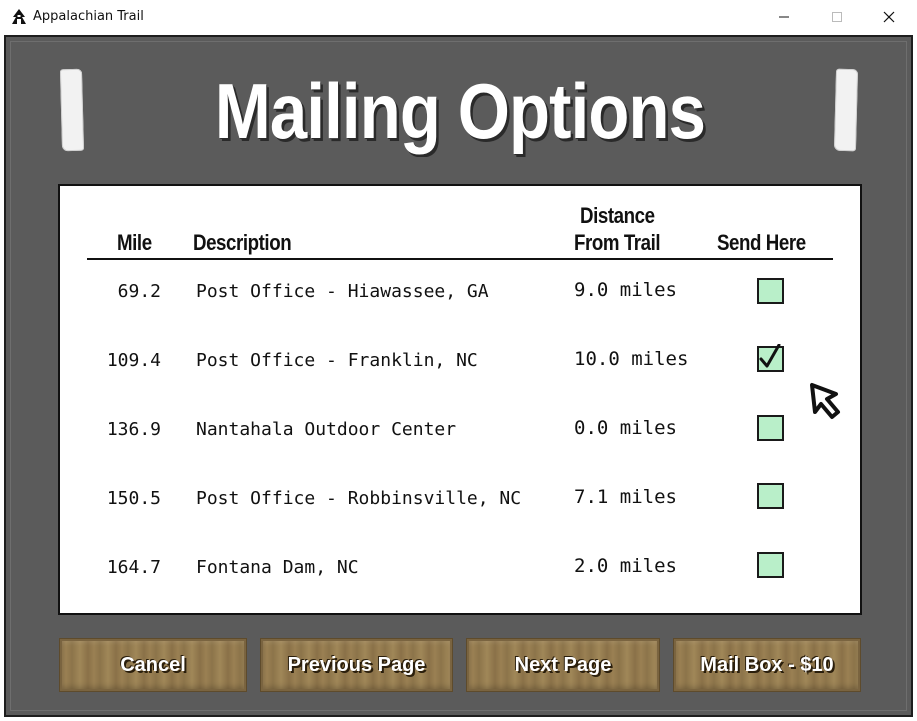 This screenshot has height=721, width=917. Describe the element at coordinates (133, 498) in the screenshot. I see `row-mile: 150.5` at that location.